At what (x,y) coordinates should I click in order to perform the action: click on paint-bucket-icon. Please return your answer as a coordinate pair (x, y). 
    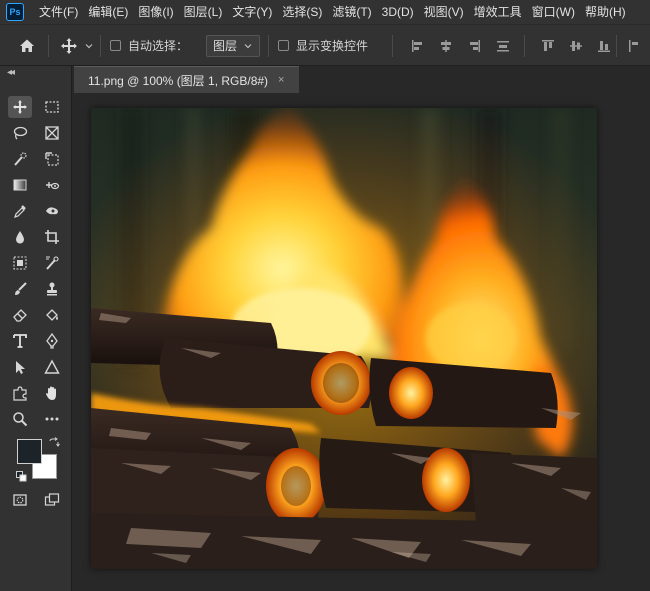
    Looking at the image, I should click on (52, 315).